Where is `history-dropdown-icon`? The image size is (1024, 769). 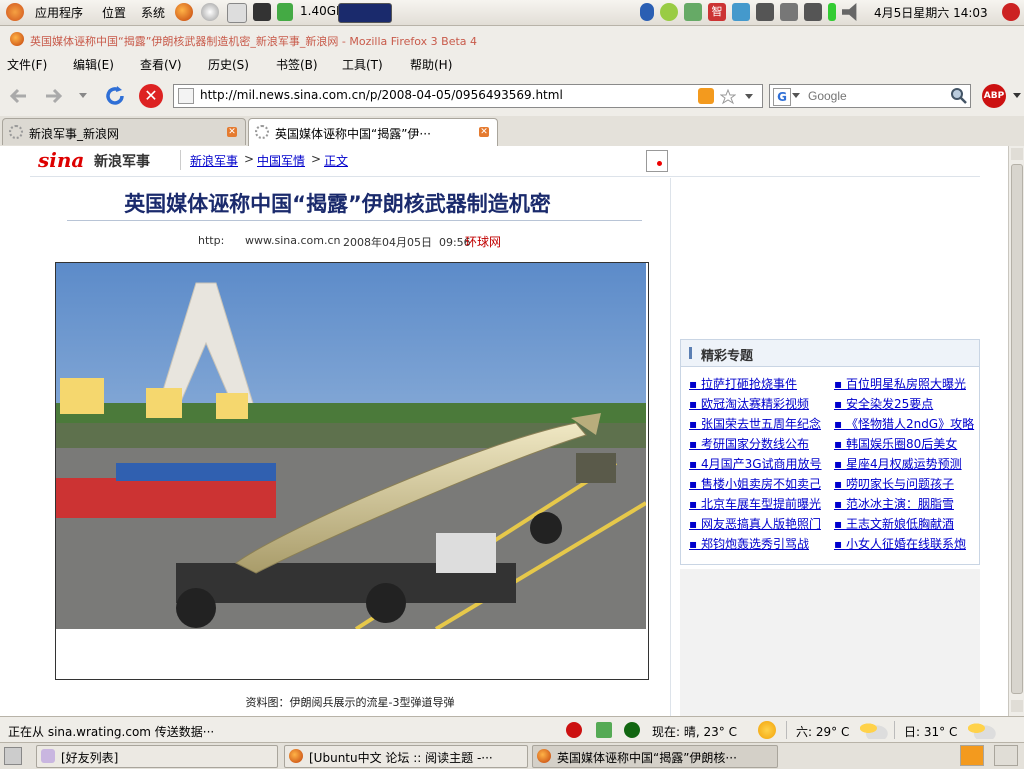 history-dropdown-icon is located at coordinates (83, 96).